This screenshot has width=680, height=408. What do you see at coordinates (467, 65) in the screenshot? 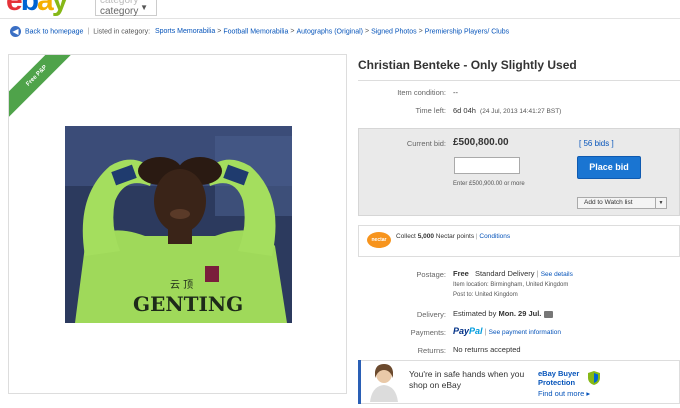
I see `item-title: Christian Benteke - Only Slightly Used` at bounding box center [467, 65].